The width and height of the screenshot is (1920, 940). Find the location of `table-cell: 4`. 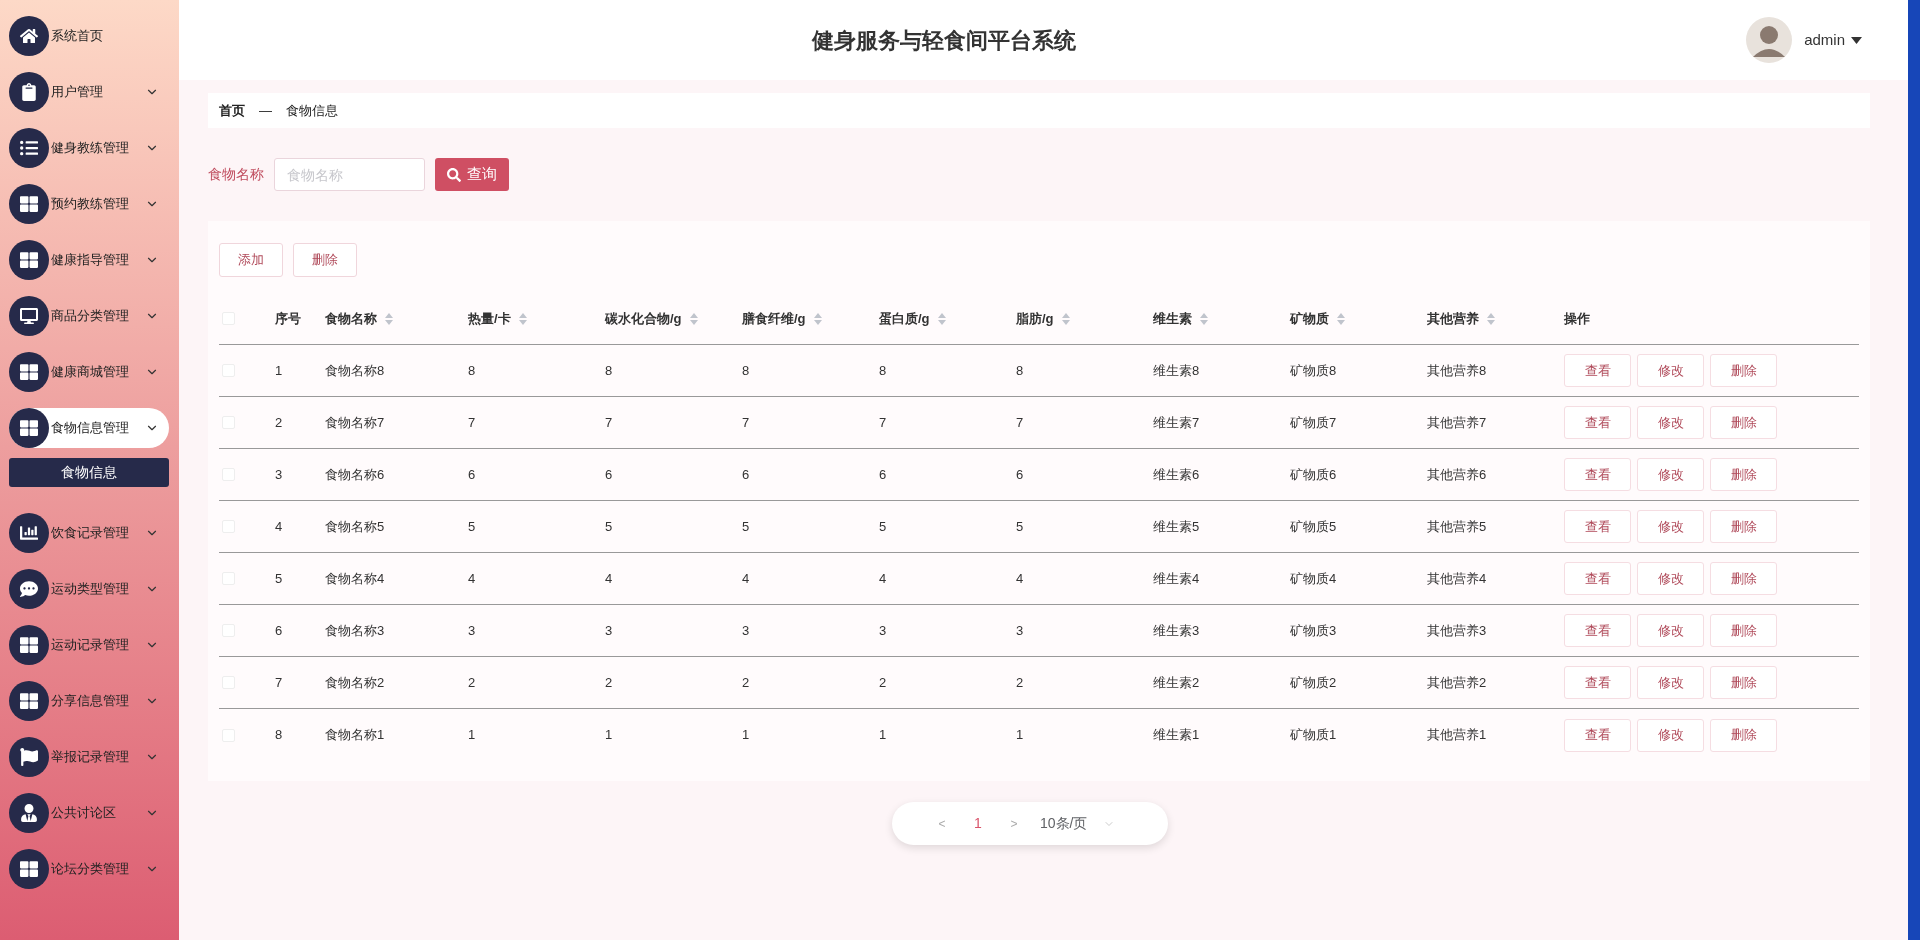

table-cell: 4 is located at coordinates (883, 578).